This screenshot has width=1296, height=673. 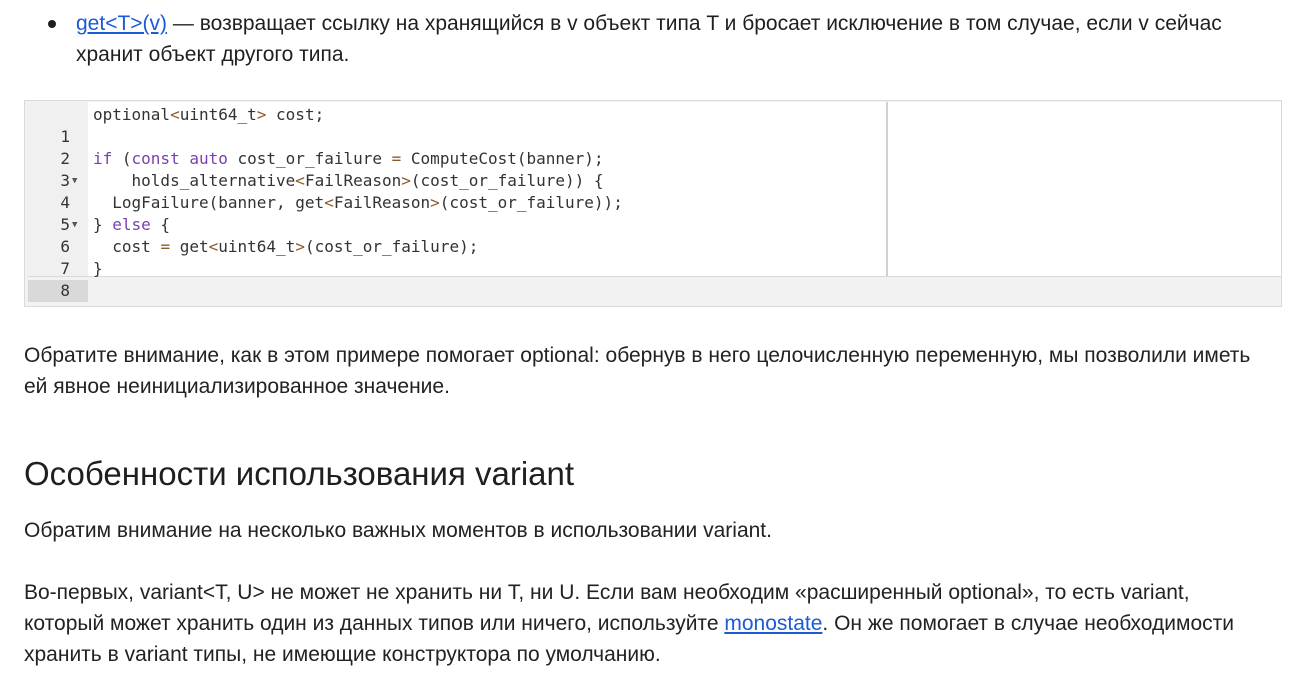 What do you see at coordinates (458, 147) in the screenshot?
I see `code-line: 2` at bounding box center [458, 147].